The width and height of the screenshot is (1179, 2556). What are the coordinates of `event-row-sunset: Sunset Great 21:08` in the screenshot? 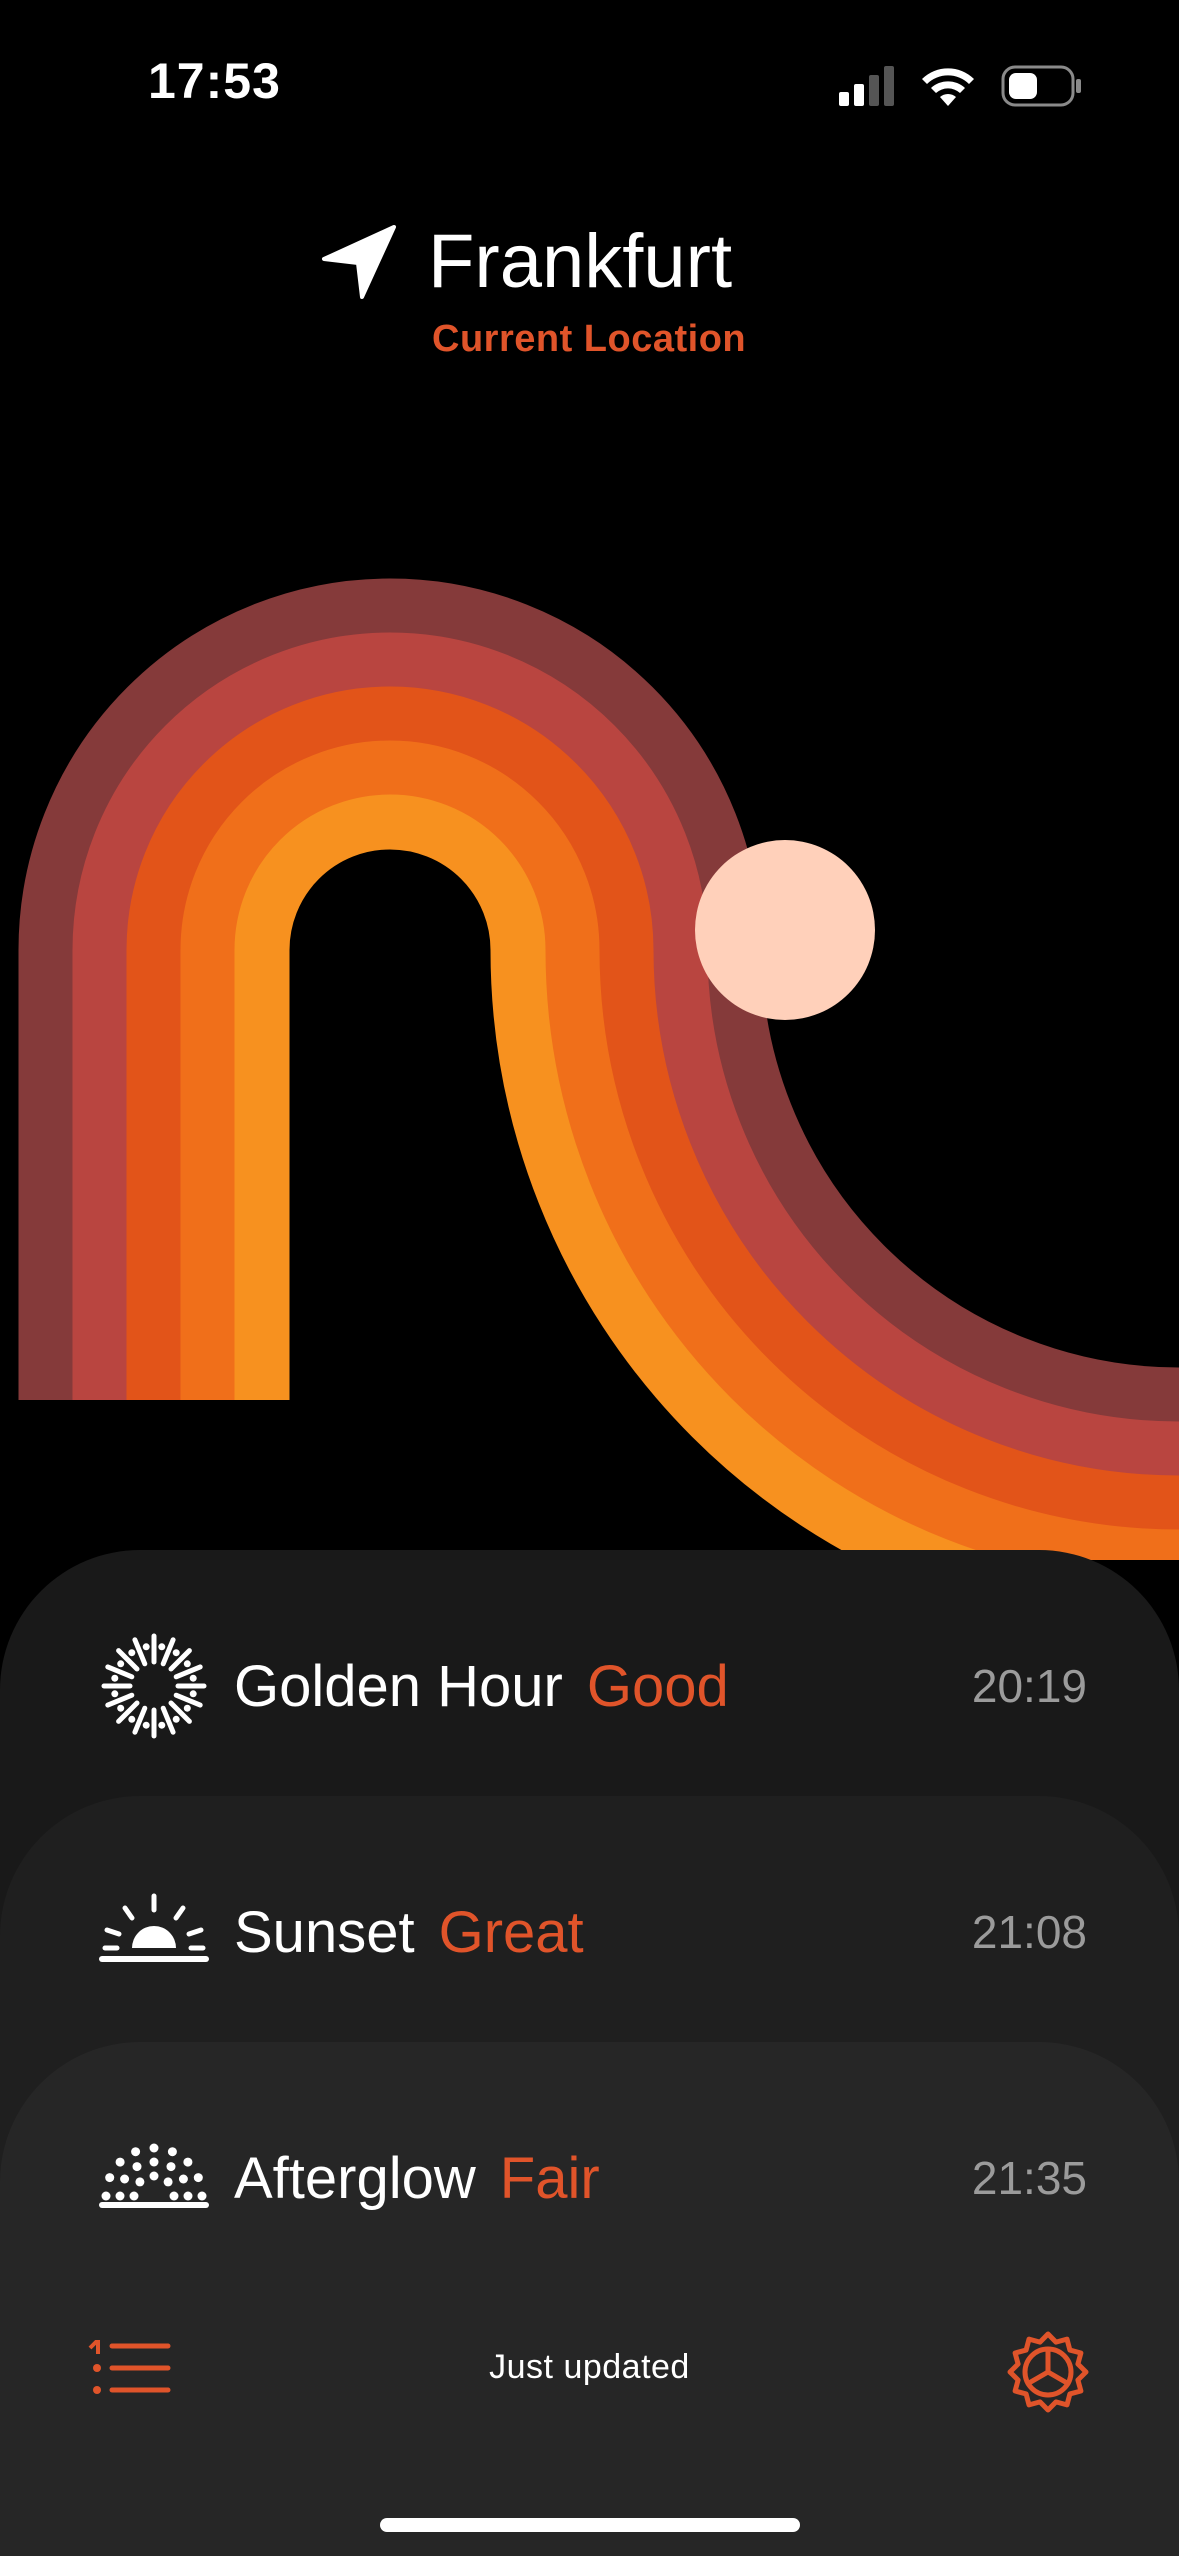 It's located at (589, 1932).